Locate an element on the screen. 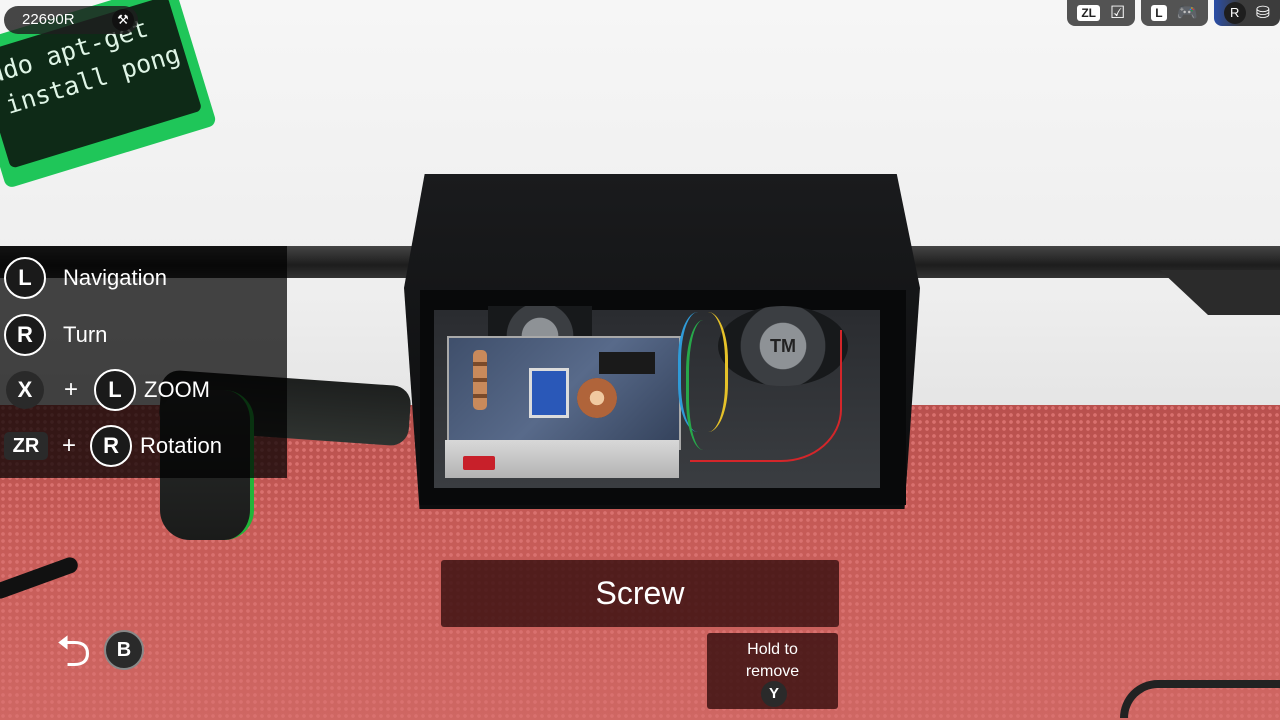 The width and height of the screenshot is (1280, 720). circuit-board is located at coordinates (564, 393).